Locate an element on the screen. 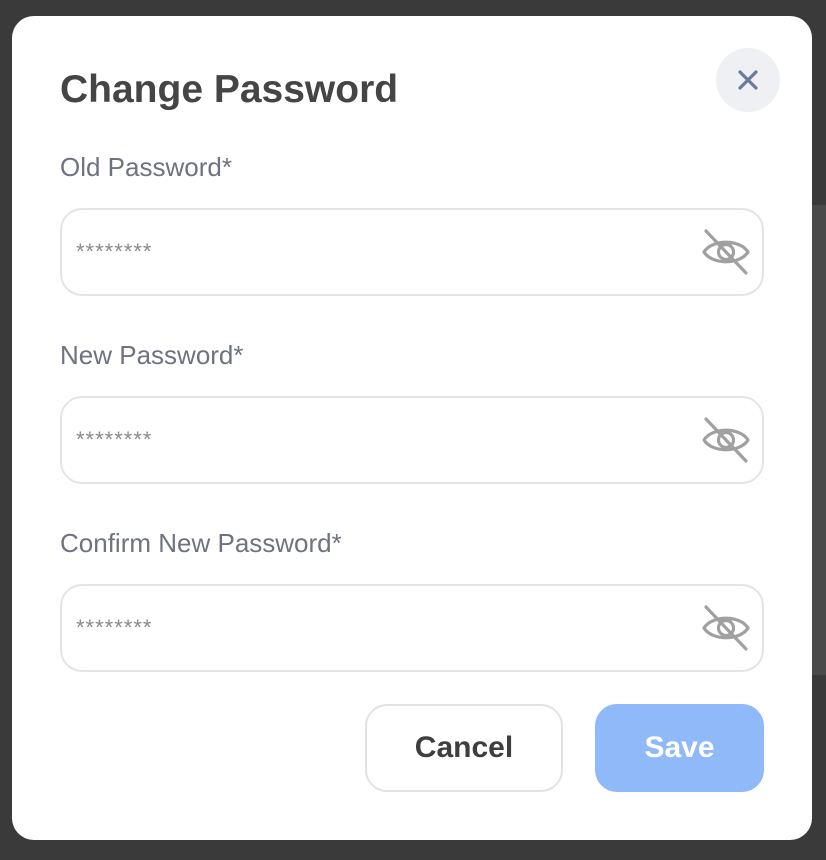 The image size is (826, 860). confirm-password-field is located at coordinates (412, 628).